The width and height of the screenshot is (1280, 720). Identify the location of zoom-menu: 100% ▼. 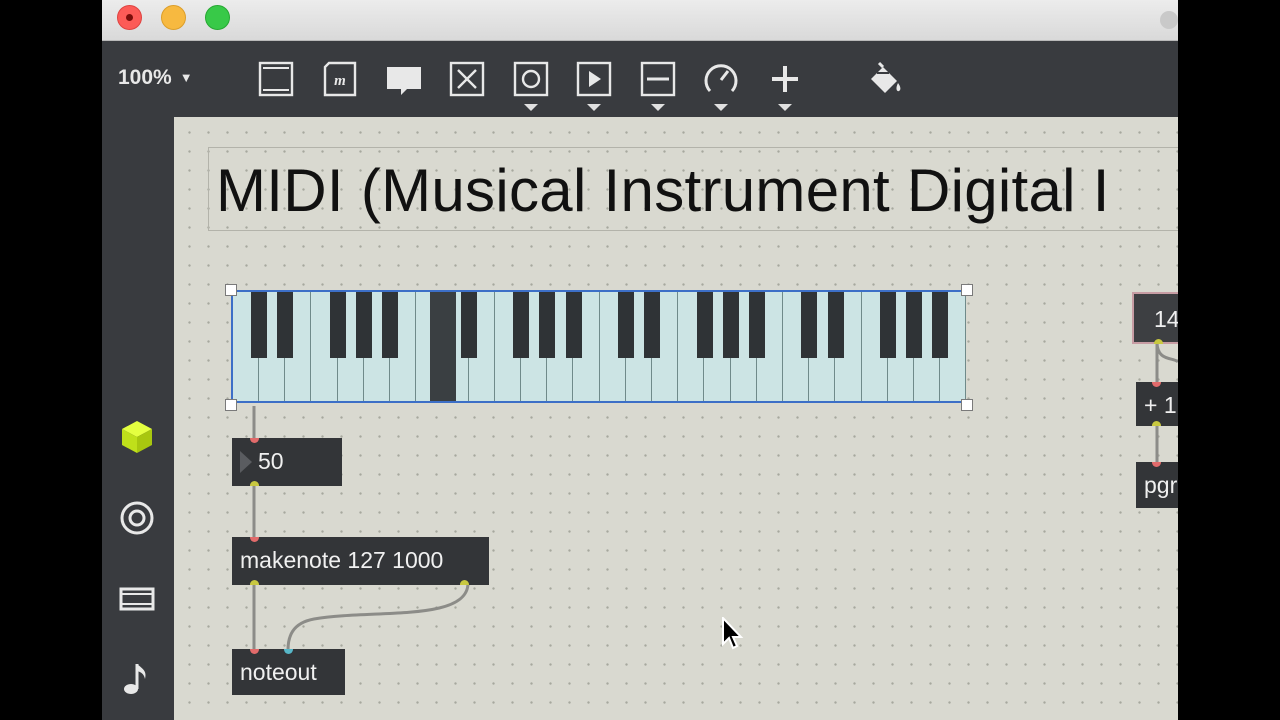
(155, 78).